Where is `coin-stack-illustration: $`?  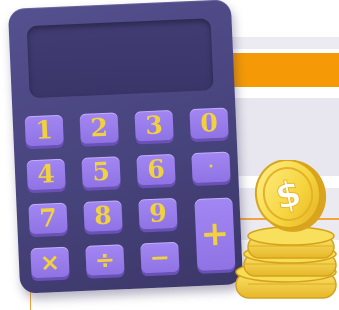
coin-stack-illustration: $ is located at coordinates (286, 229).